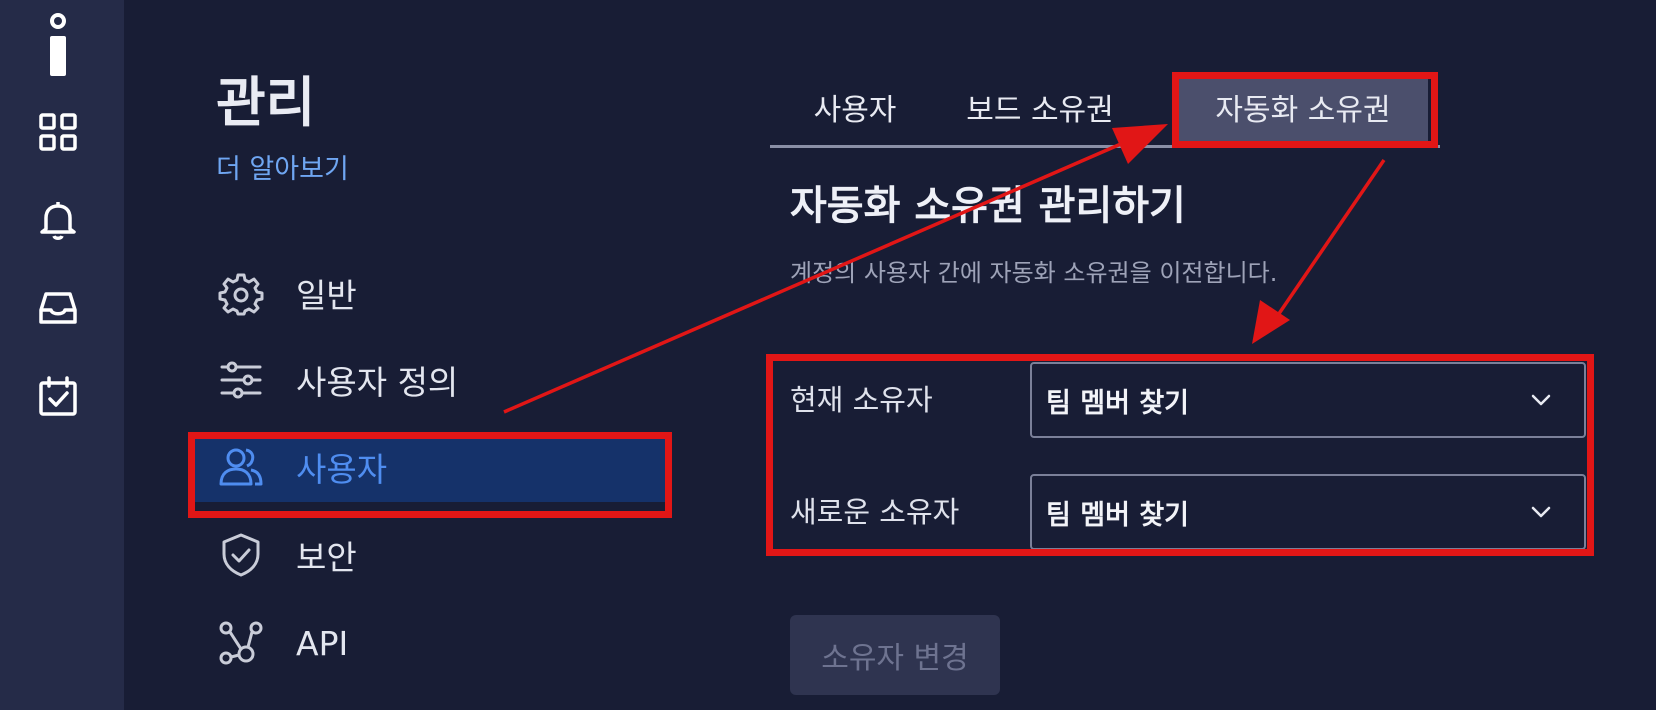 The height and width of the screenshot is (710, 1656). Describe the element at coordinates (58, 308) in the screenshot. I see `inbox-icon` at that location.